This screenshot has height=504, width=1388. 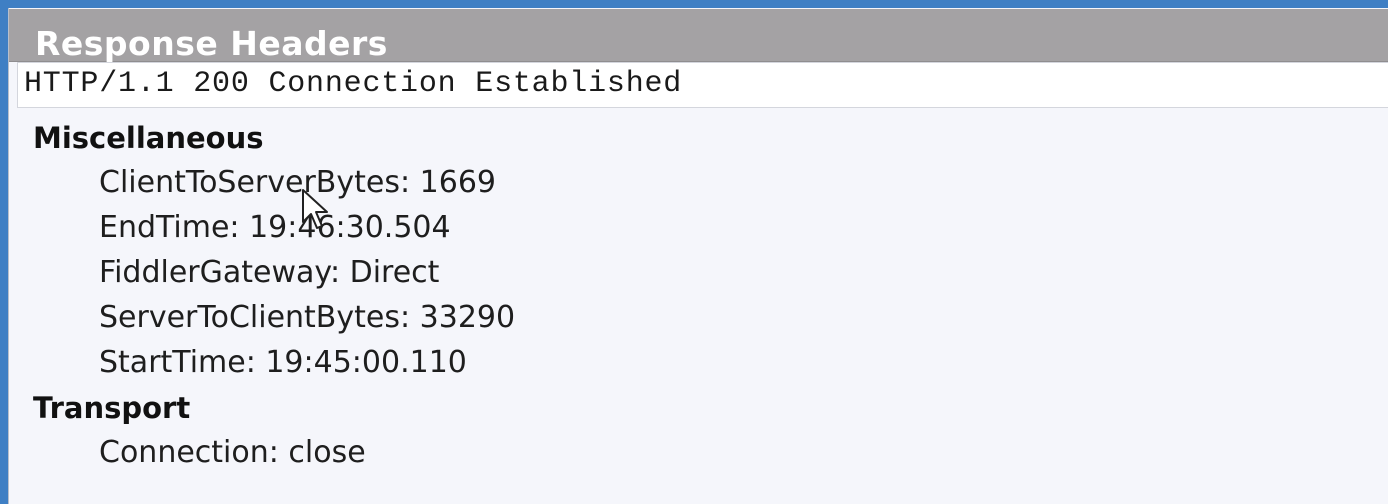 What do you see at coordinates (148, 138) in the screenshot?
I see `group-miscellaneous: Miscellaneous` at bounding box center [148, 138].